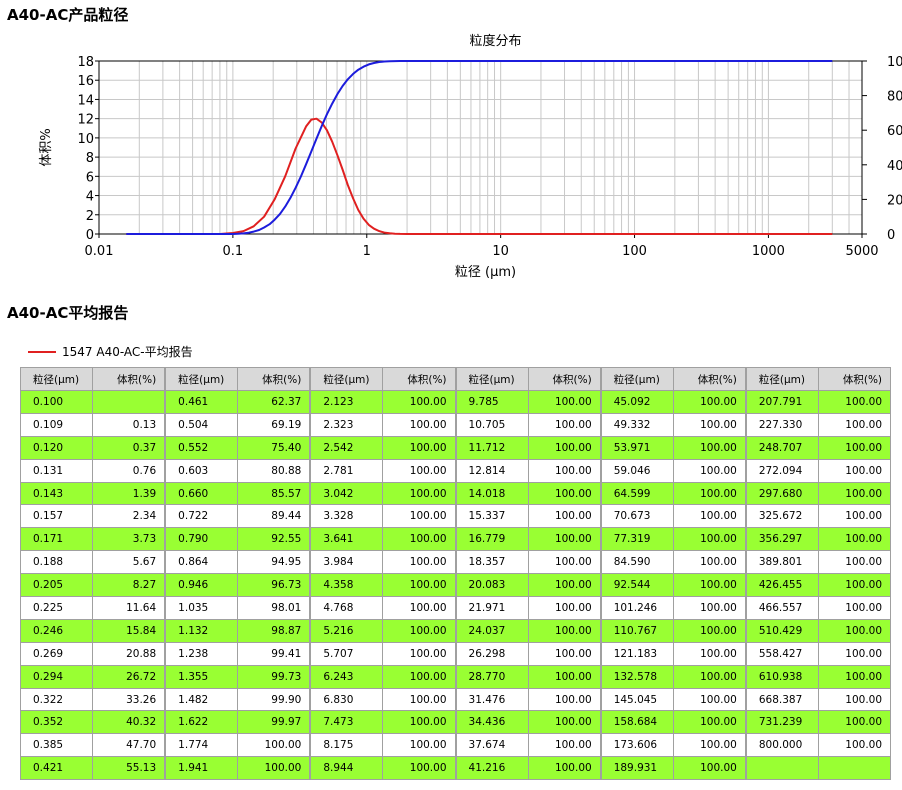 This screenshot has width=902, height=790. Describe the element at coordinates (492, 768) in the screenshot. I see `cell-size: 41.216` at that location.